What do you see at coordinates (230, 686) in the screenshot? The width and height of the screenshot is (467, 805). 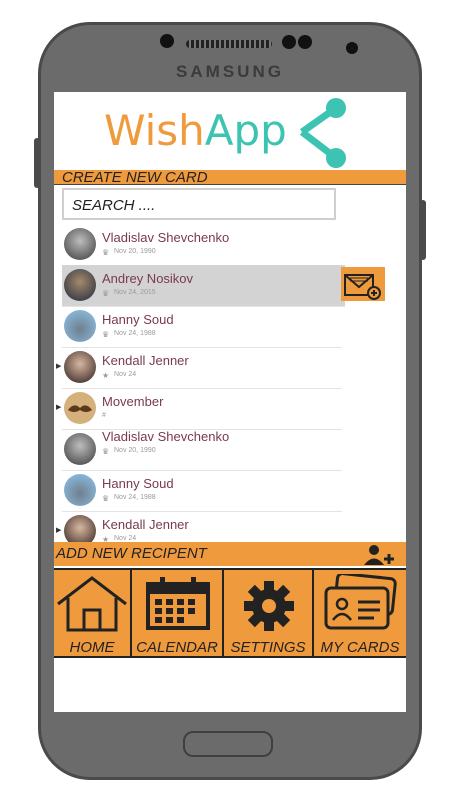 I see `blank-area` at bounding box center [230, 686].